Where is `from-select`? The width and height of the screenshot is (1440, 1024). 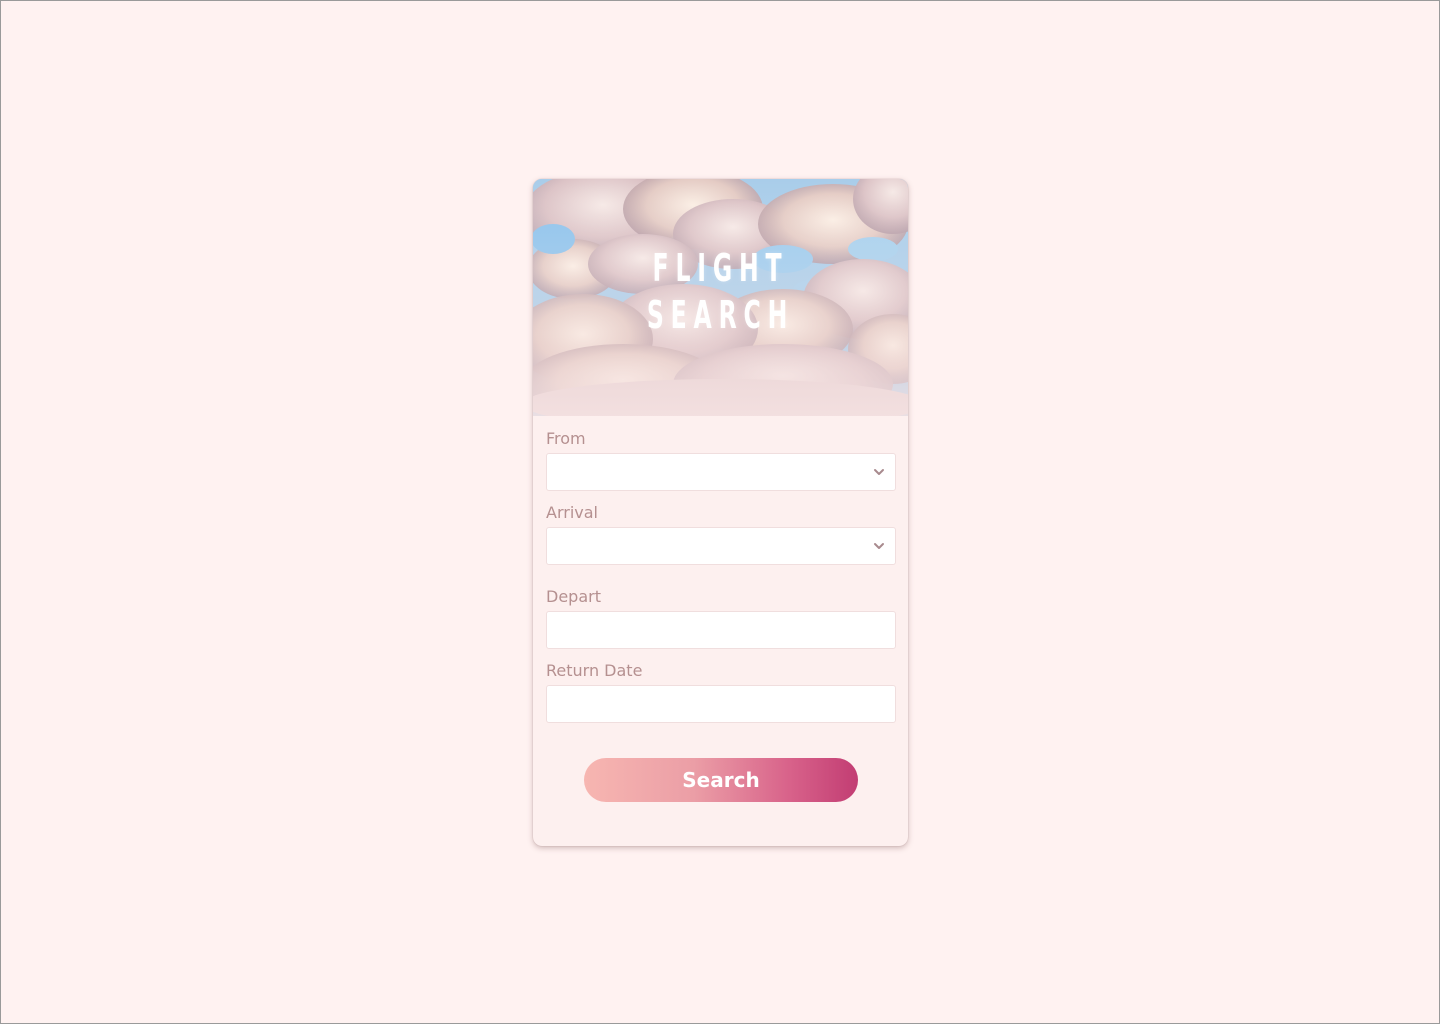
from-select is located at coordinates (721, 472).